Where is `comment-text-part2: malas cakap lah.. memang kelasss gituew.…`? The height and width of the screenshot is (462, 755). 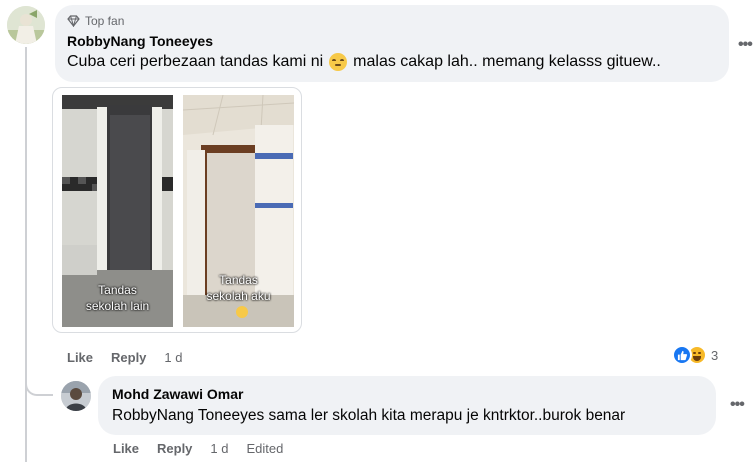
comment-text-part2: malas cakap lah.. memang kelasss gituew.… is located at coordinates (507, 61).